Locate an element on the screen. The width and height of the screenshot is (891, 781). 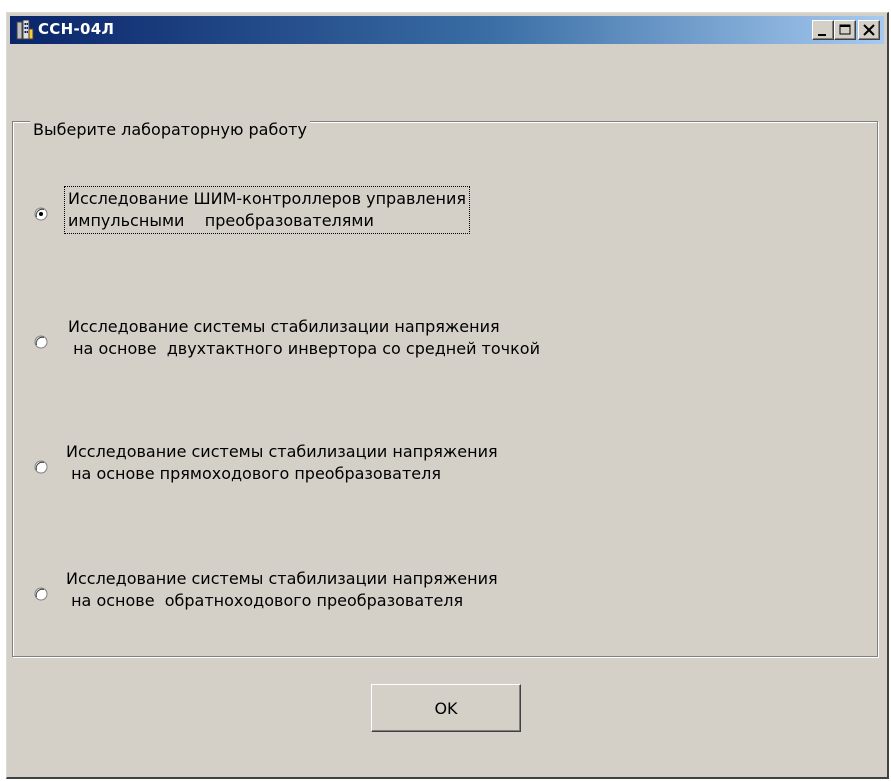
close-icon is located at coordinates (869, 30).